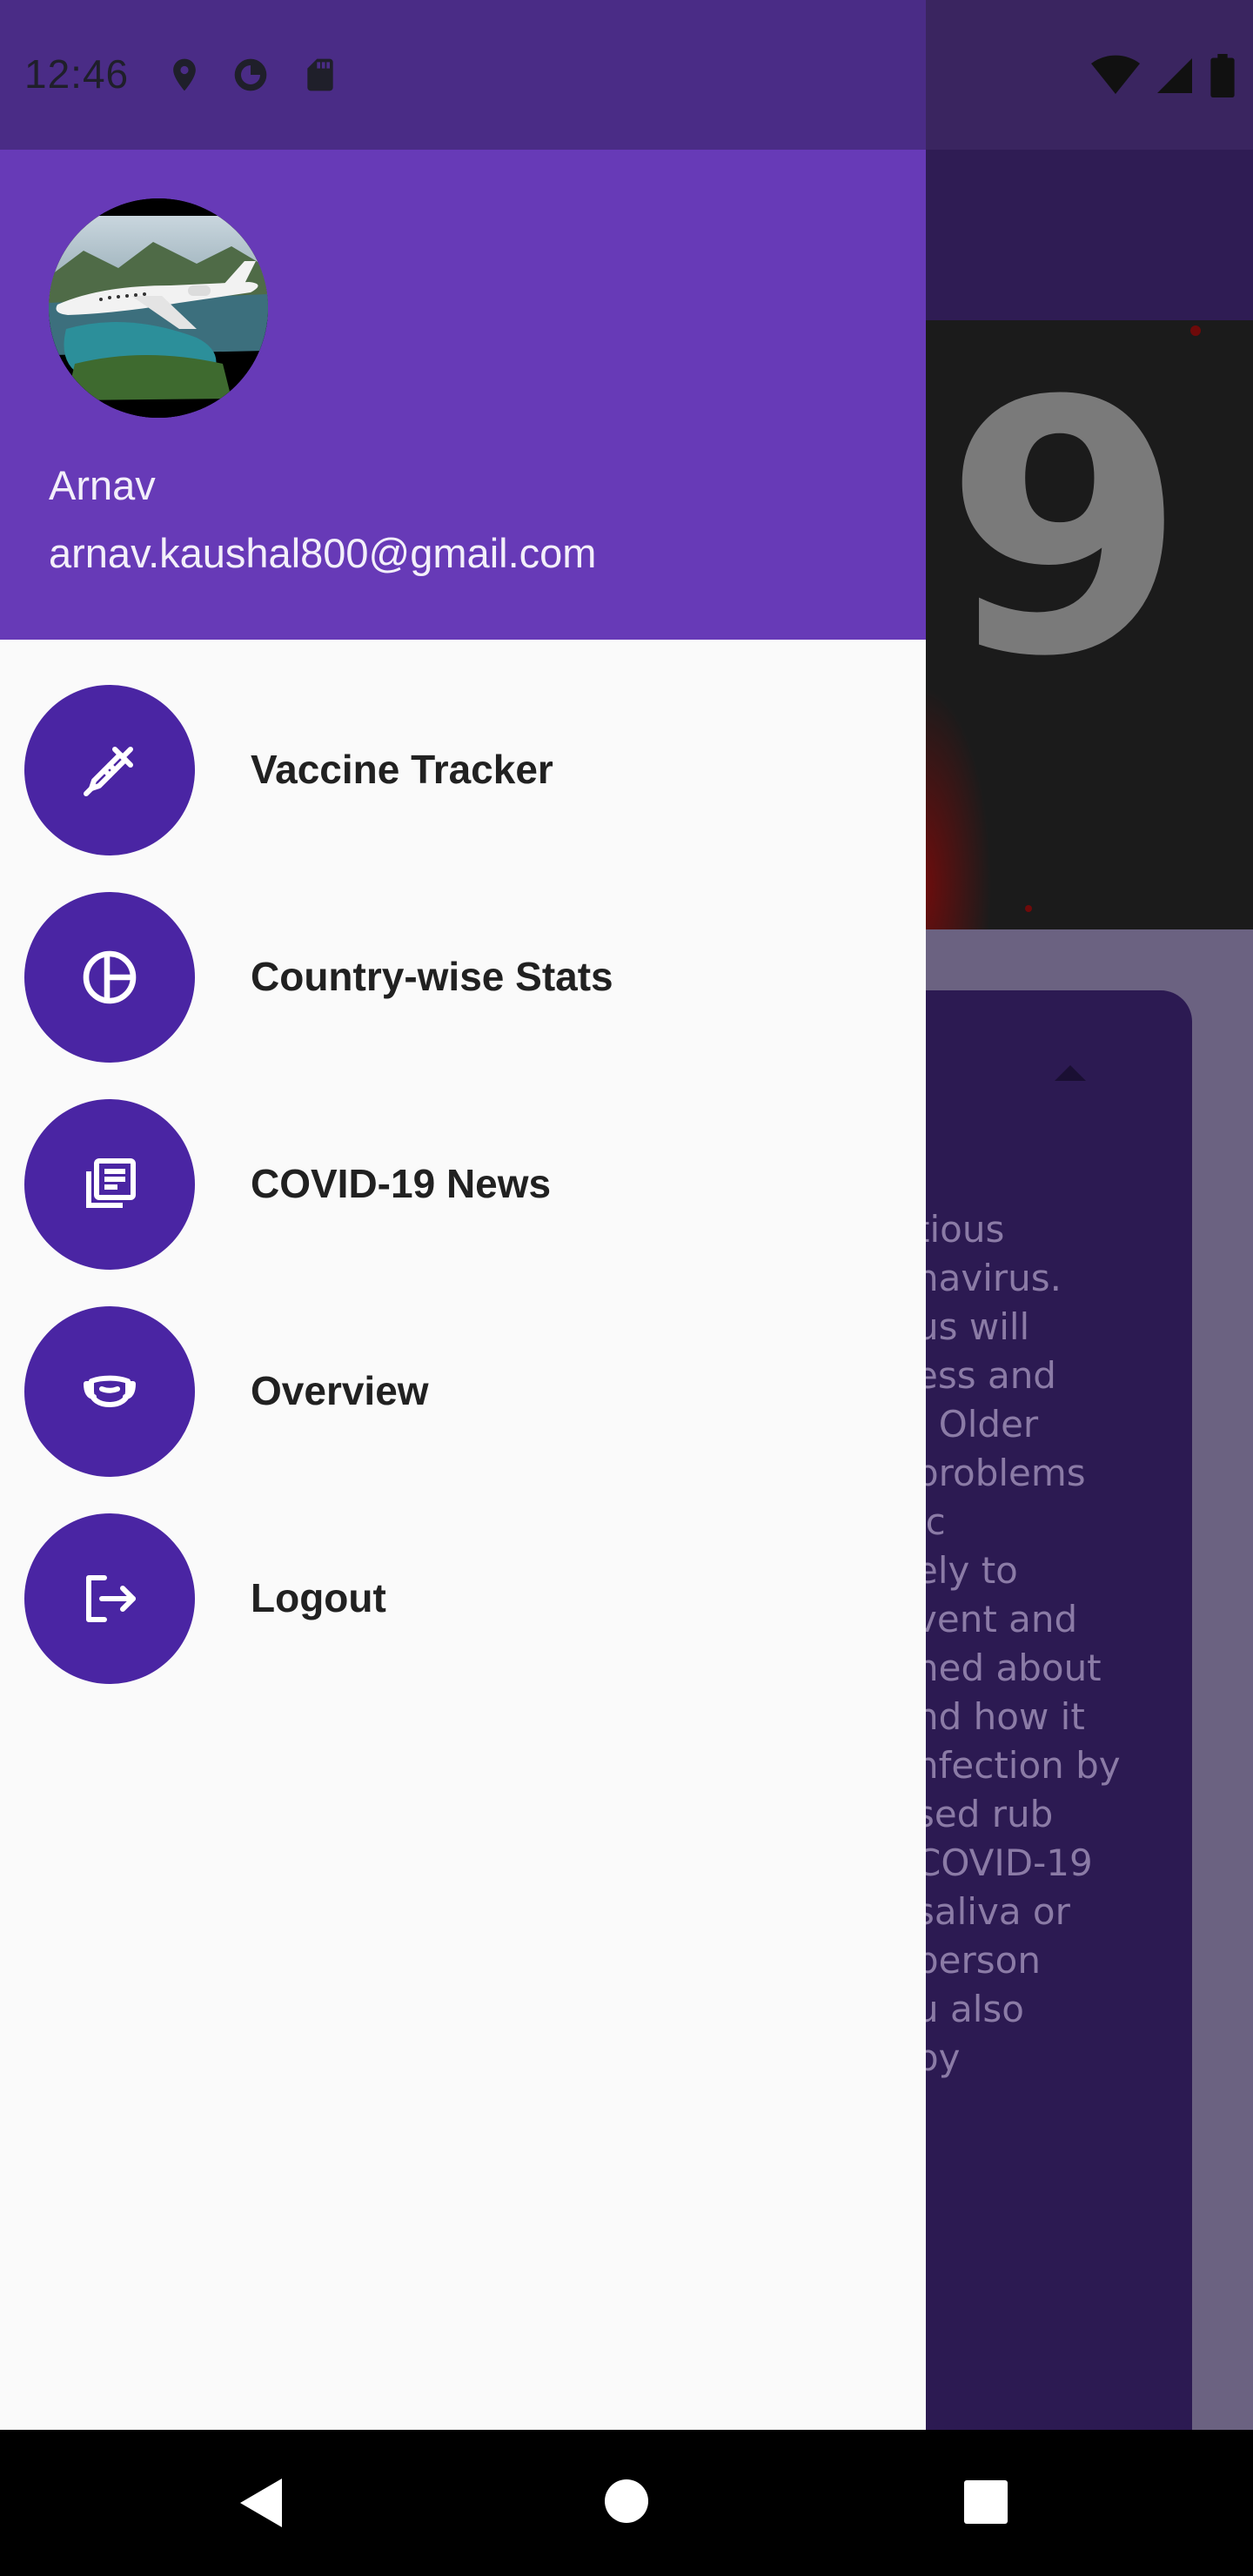 This screenshot has height=2576, width=1253. What do you see at coordinates (340, 1390) in the screenshot?
I see `menu-item-label: Overview` at bounding box center [340, 1390].